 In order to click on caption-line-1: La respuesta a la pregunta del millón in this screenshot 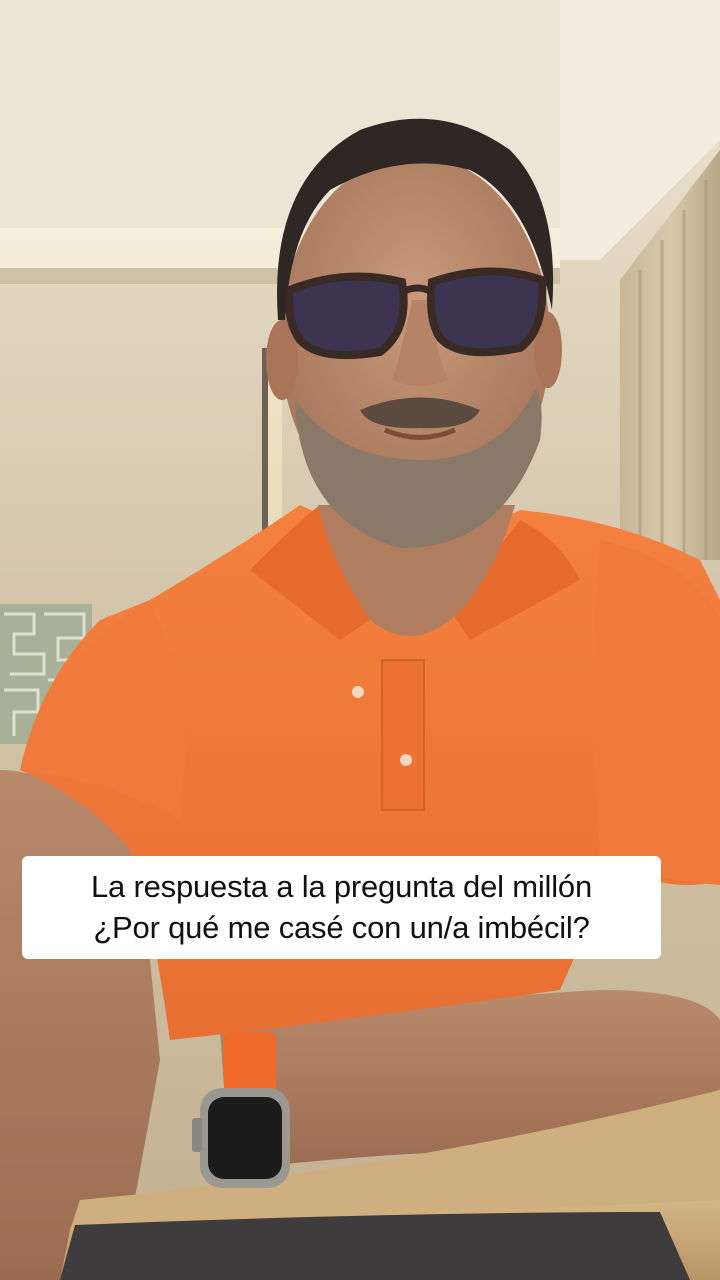, I will do `click(341, 886)`.